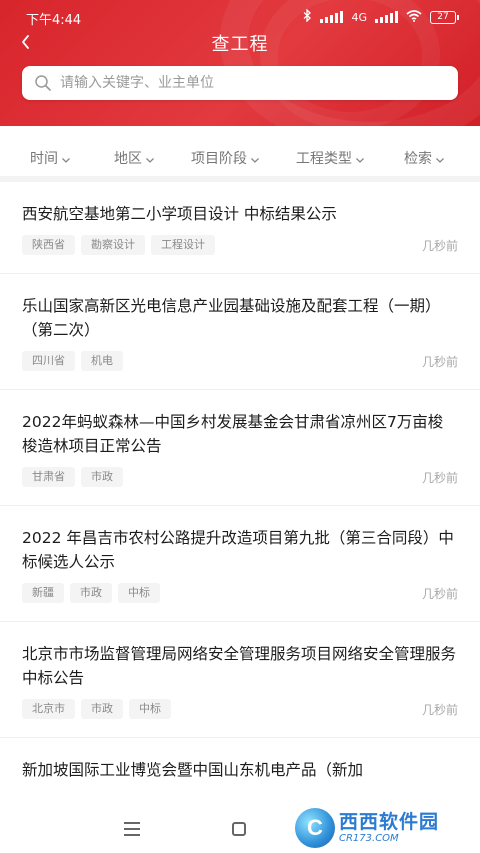 This screenshot has width=480, height=853. Describe the element at coordinates (359, 17) in the screenshot. I see `network-type: 4G` at that location.